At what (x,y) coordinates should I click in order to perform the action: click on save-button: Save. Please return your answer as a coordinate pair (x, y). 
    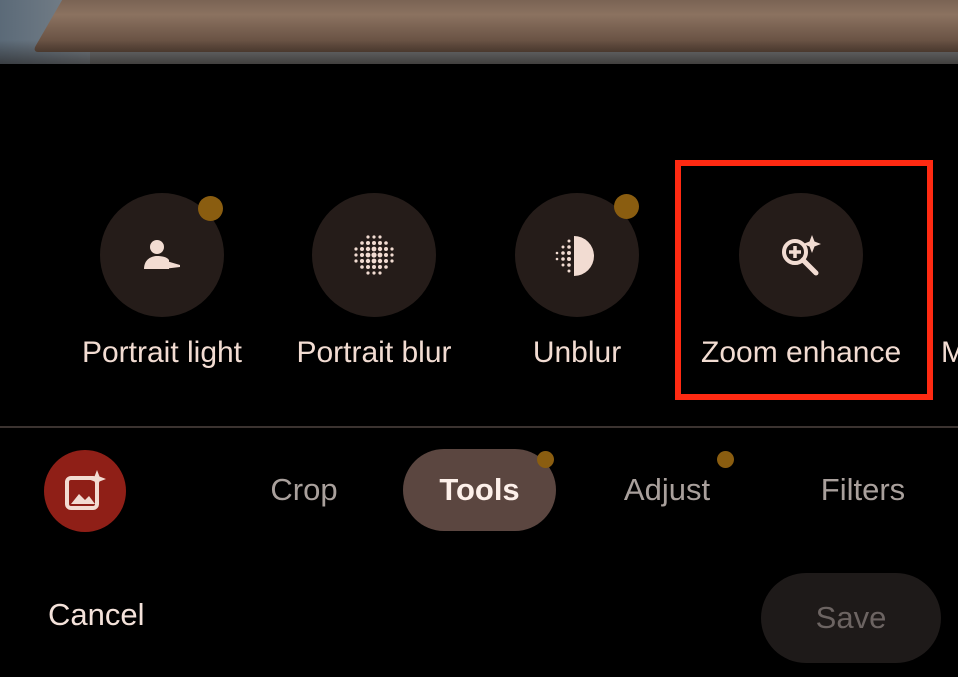
    Looking at the image, I should click on (851, 618).